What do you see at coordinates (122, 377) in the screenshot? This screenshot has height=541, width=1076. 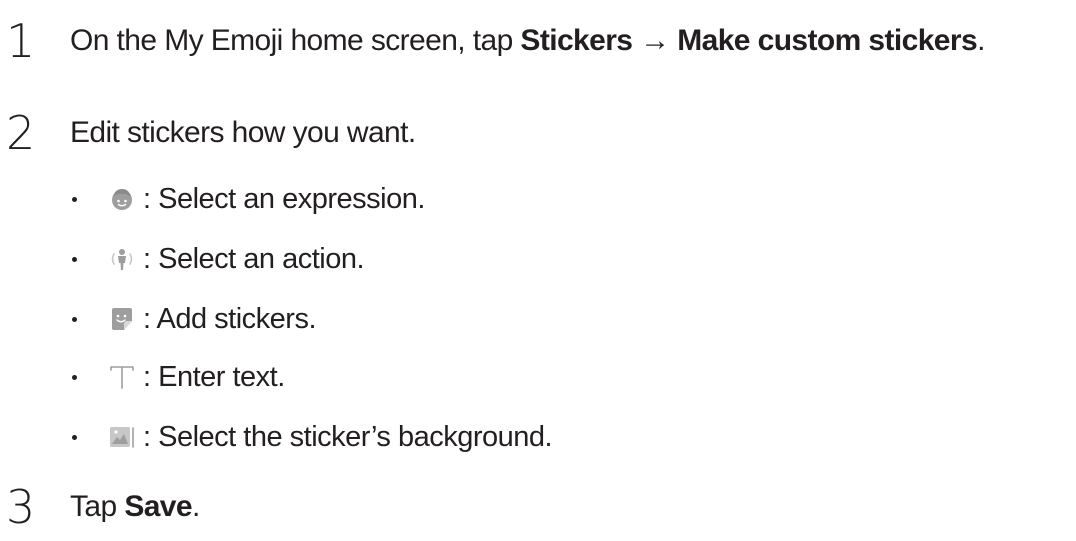 I see `text-t-icon` at bounding box center [122, 377].